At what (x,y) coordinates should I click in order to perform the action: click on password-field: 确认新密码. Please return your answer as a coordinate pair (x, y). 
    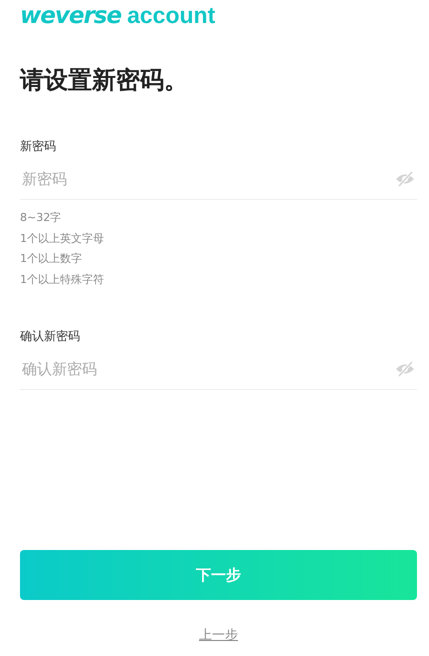
    Looking at the image, I should click on (207, 369).